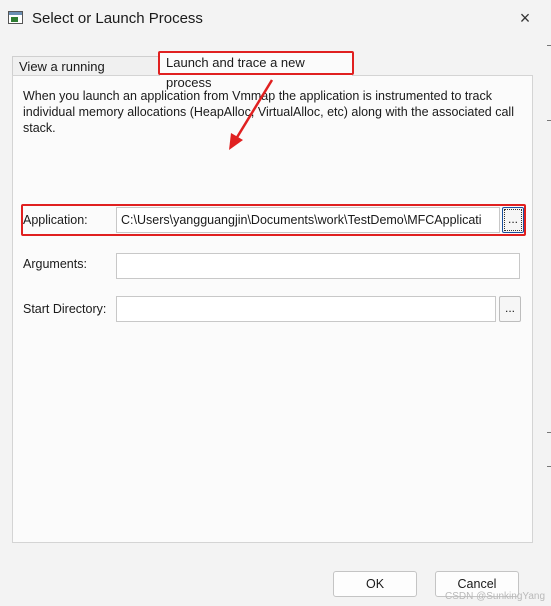 Image resolution: width=551 pixels, height=606 pixels. Describe the element at coordinates (86, 75) in the screenshot. I see `tab-view-running-process: View a running process` at that location.